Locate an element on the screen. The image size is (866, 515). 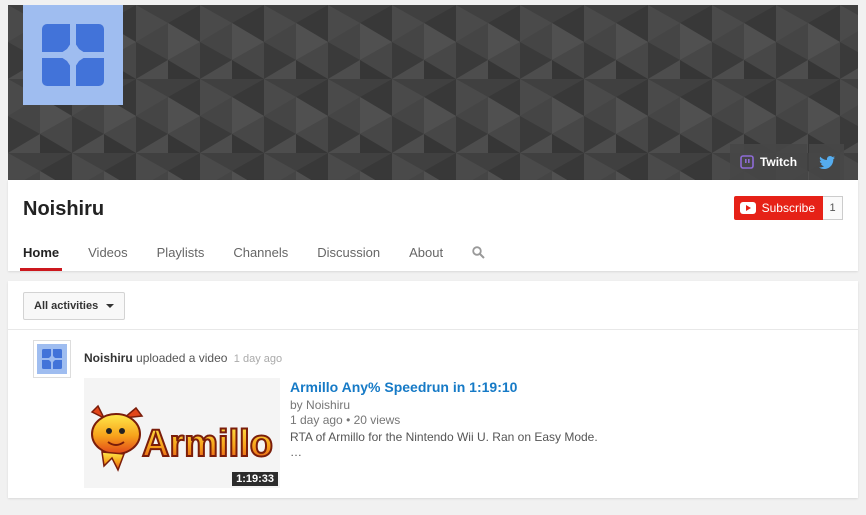
activity-author: Noishiru is located at coordinates (108, 358).